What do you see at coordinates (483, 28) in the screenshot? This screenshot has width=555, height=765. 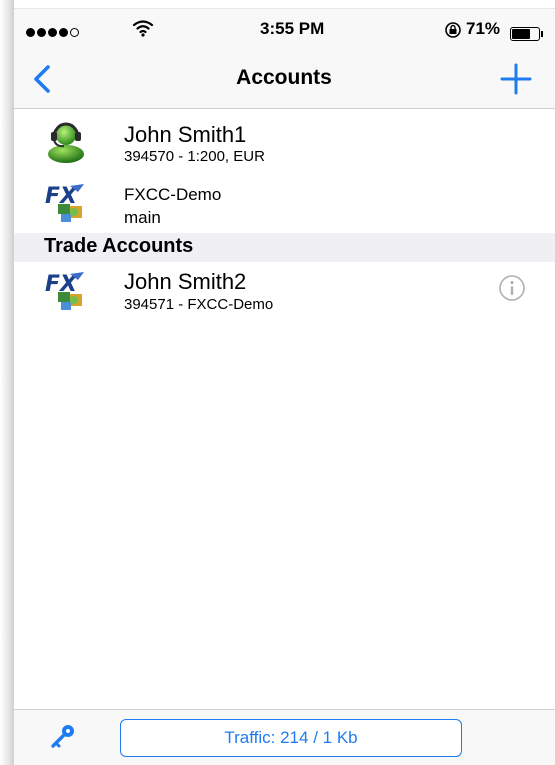 I see `battery-percent: 71%` at bounding box center [483, 28].